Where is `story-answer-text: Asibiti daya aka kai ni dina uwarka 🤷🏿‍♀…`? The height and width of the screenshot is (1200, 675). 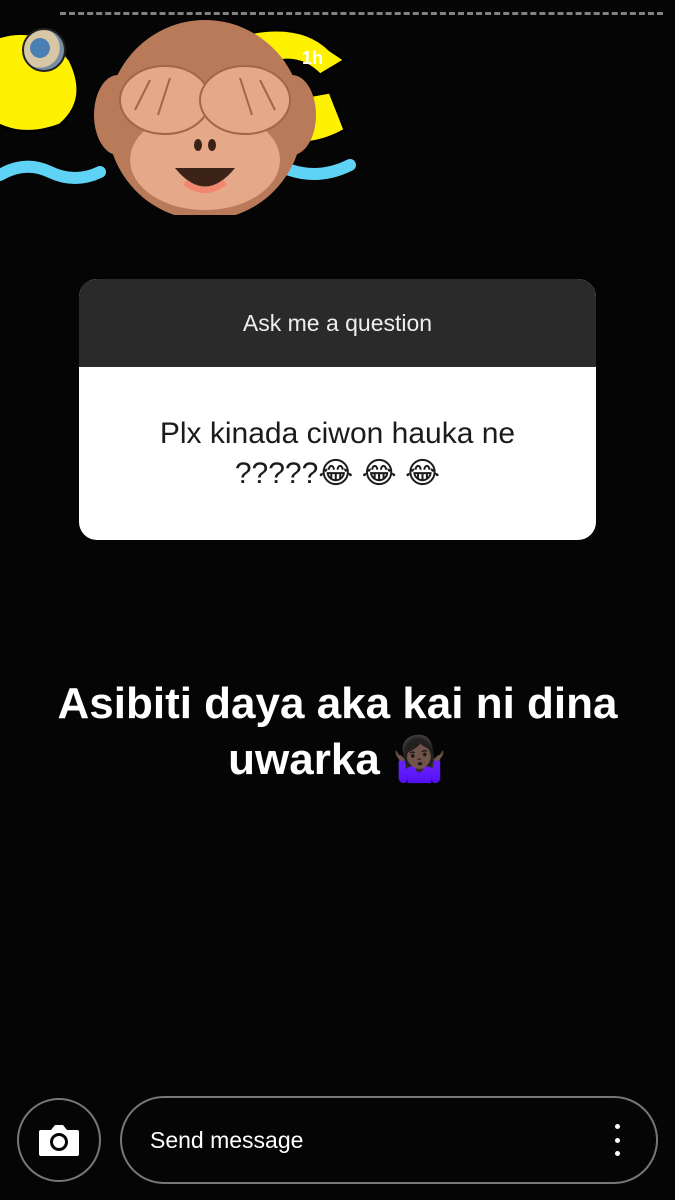
story-answer-text: Asibiti daya aka kai ni dina uwarka 🤷🏿‍♀… is located at coordinates (337, 731).